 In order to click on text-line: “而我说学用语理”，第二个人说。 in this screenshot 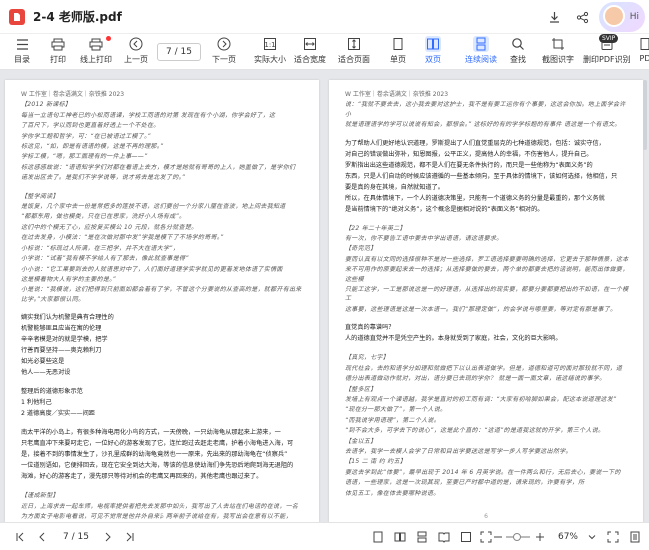, I will do `click(393, 420)`.